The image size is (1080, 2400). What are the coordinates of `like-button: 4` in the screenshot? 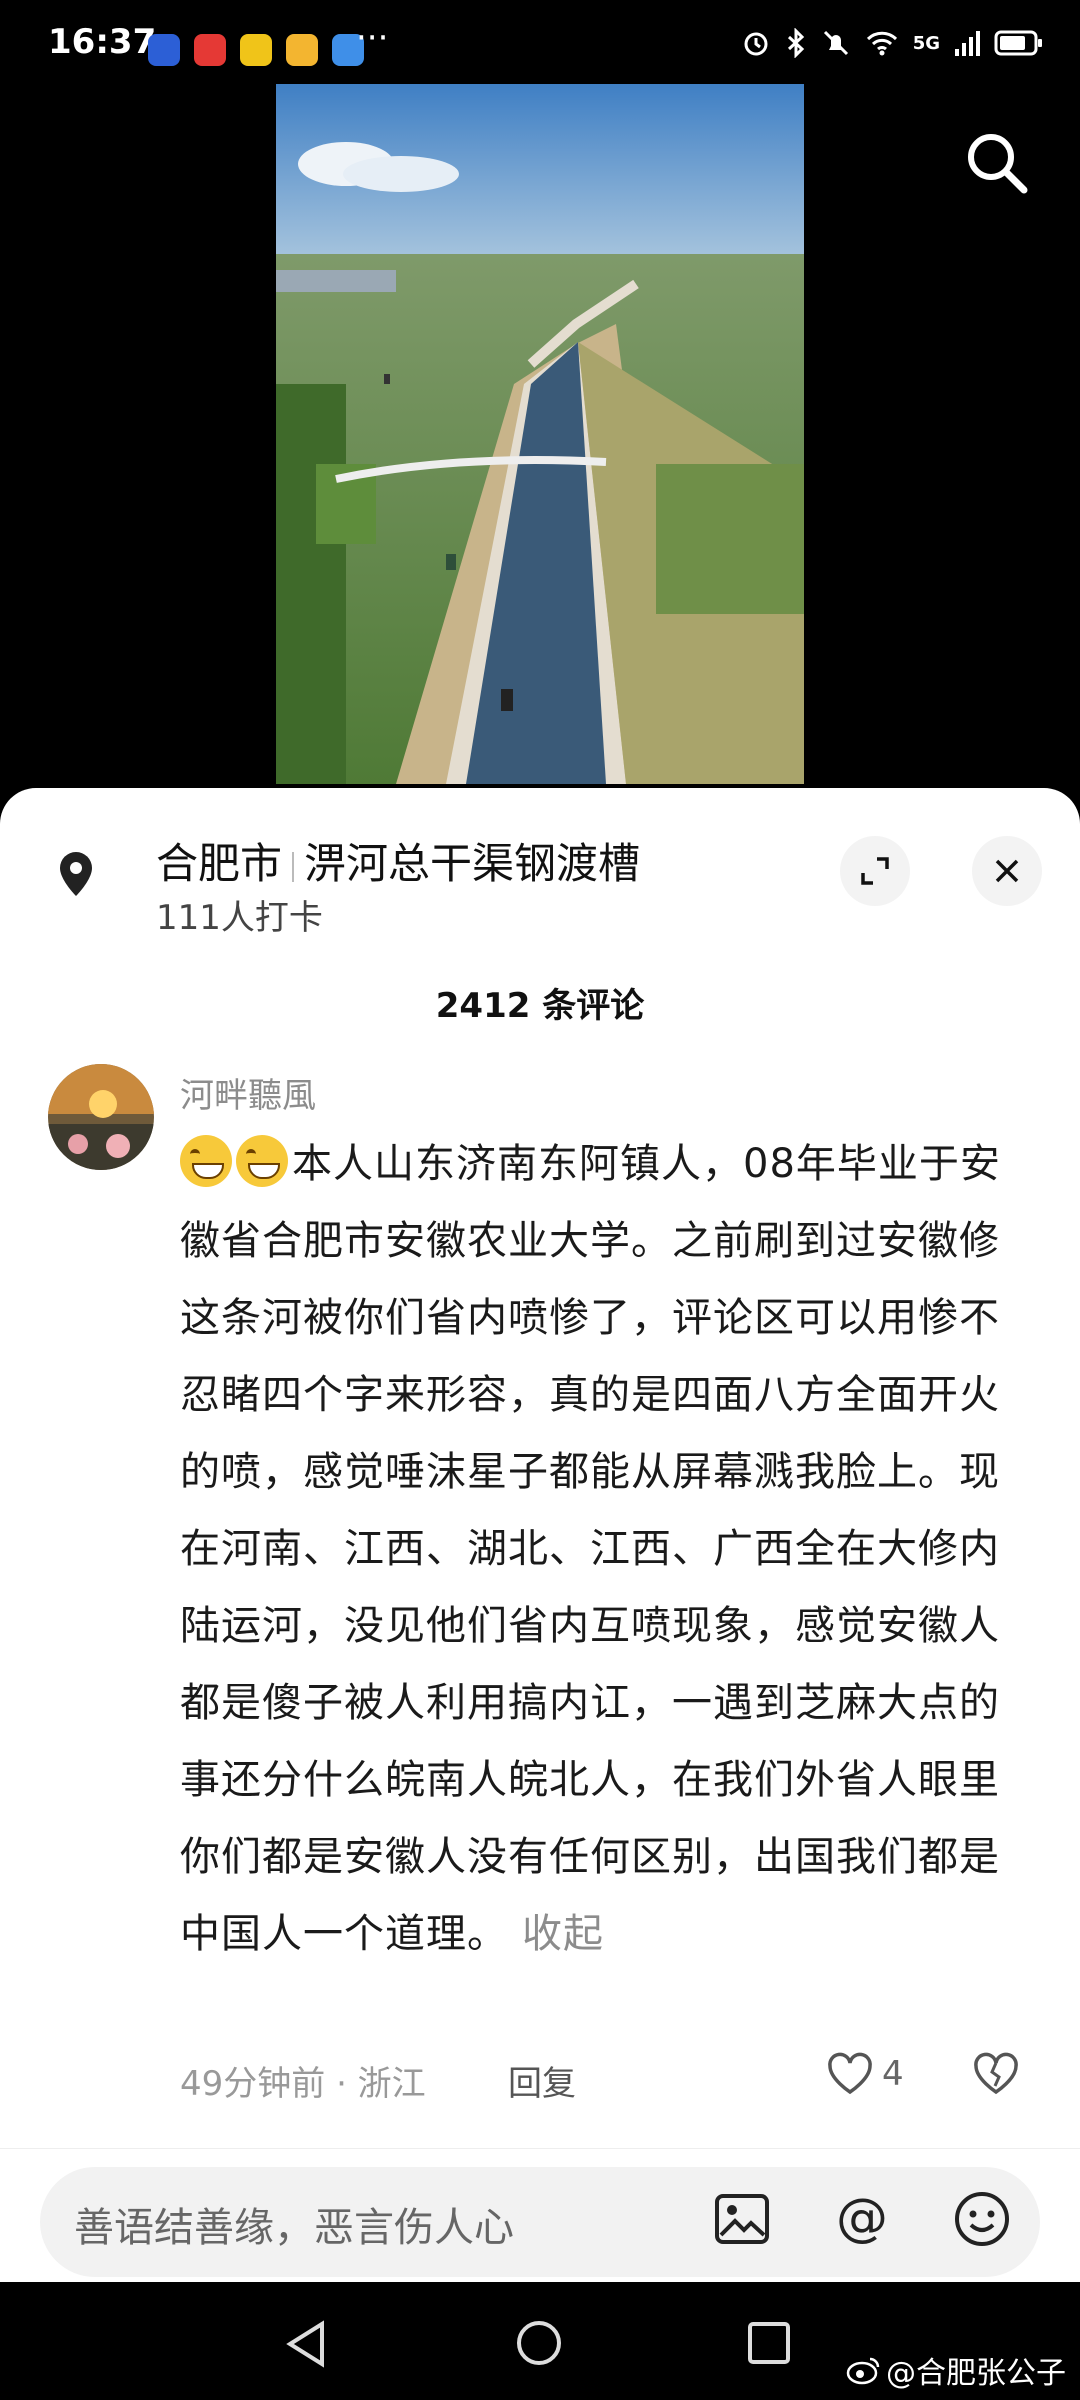 It's located at (865, 2074).